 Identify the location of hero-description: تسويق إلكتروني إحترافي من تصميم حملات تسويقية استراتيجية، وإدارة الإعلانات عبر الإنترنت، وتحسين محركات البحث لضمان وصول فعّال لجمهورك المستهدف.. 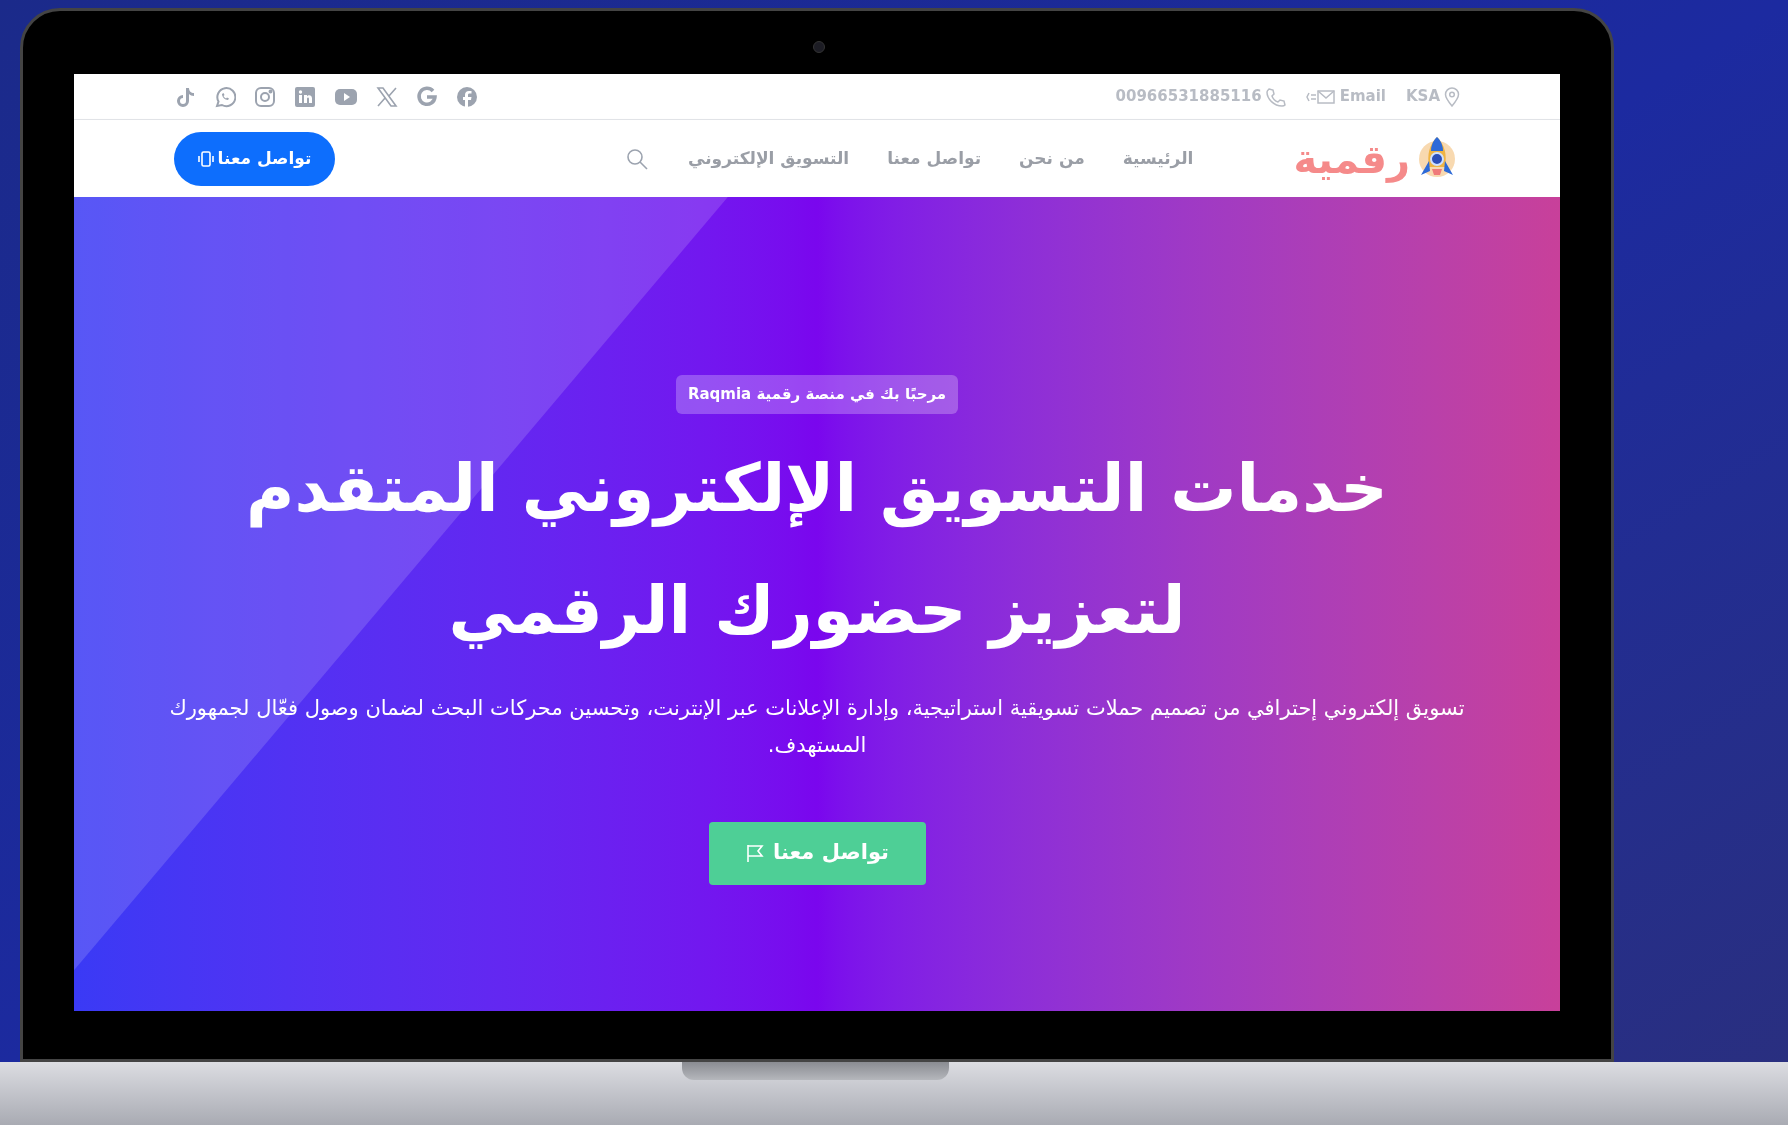
(817, 726).